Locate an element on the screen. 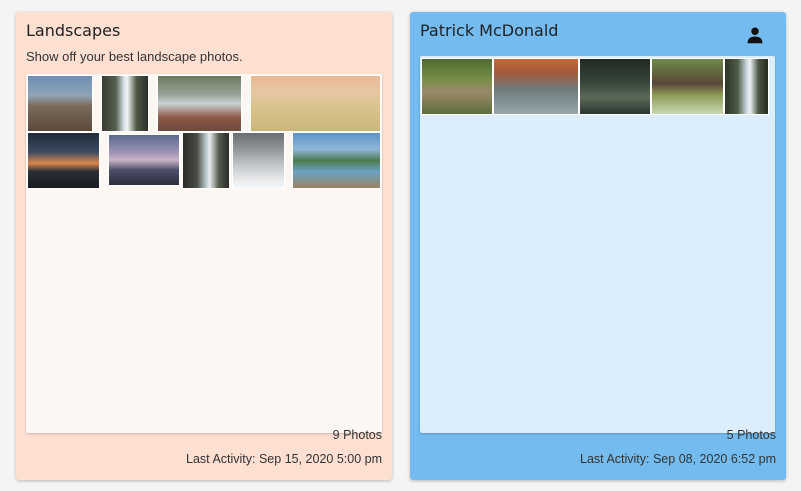  photo-count: 9 Photos is located at coordinates (357, 435).